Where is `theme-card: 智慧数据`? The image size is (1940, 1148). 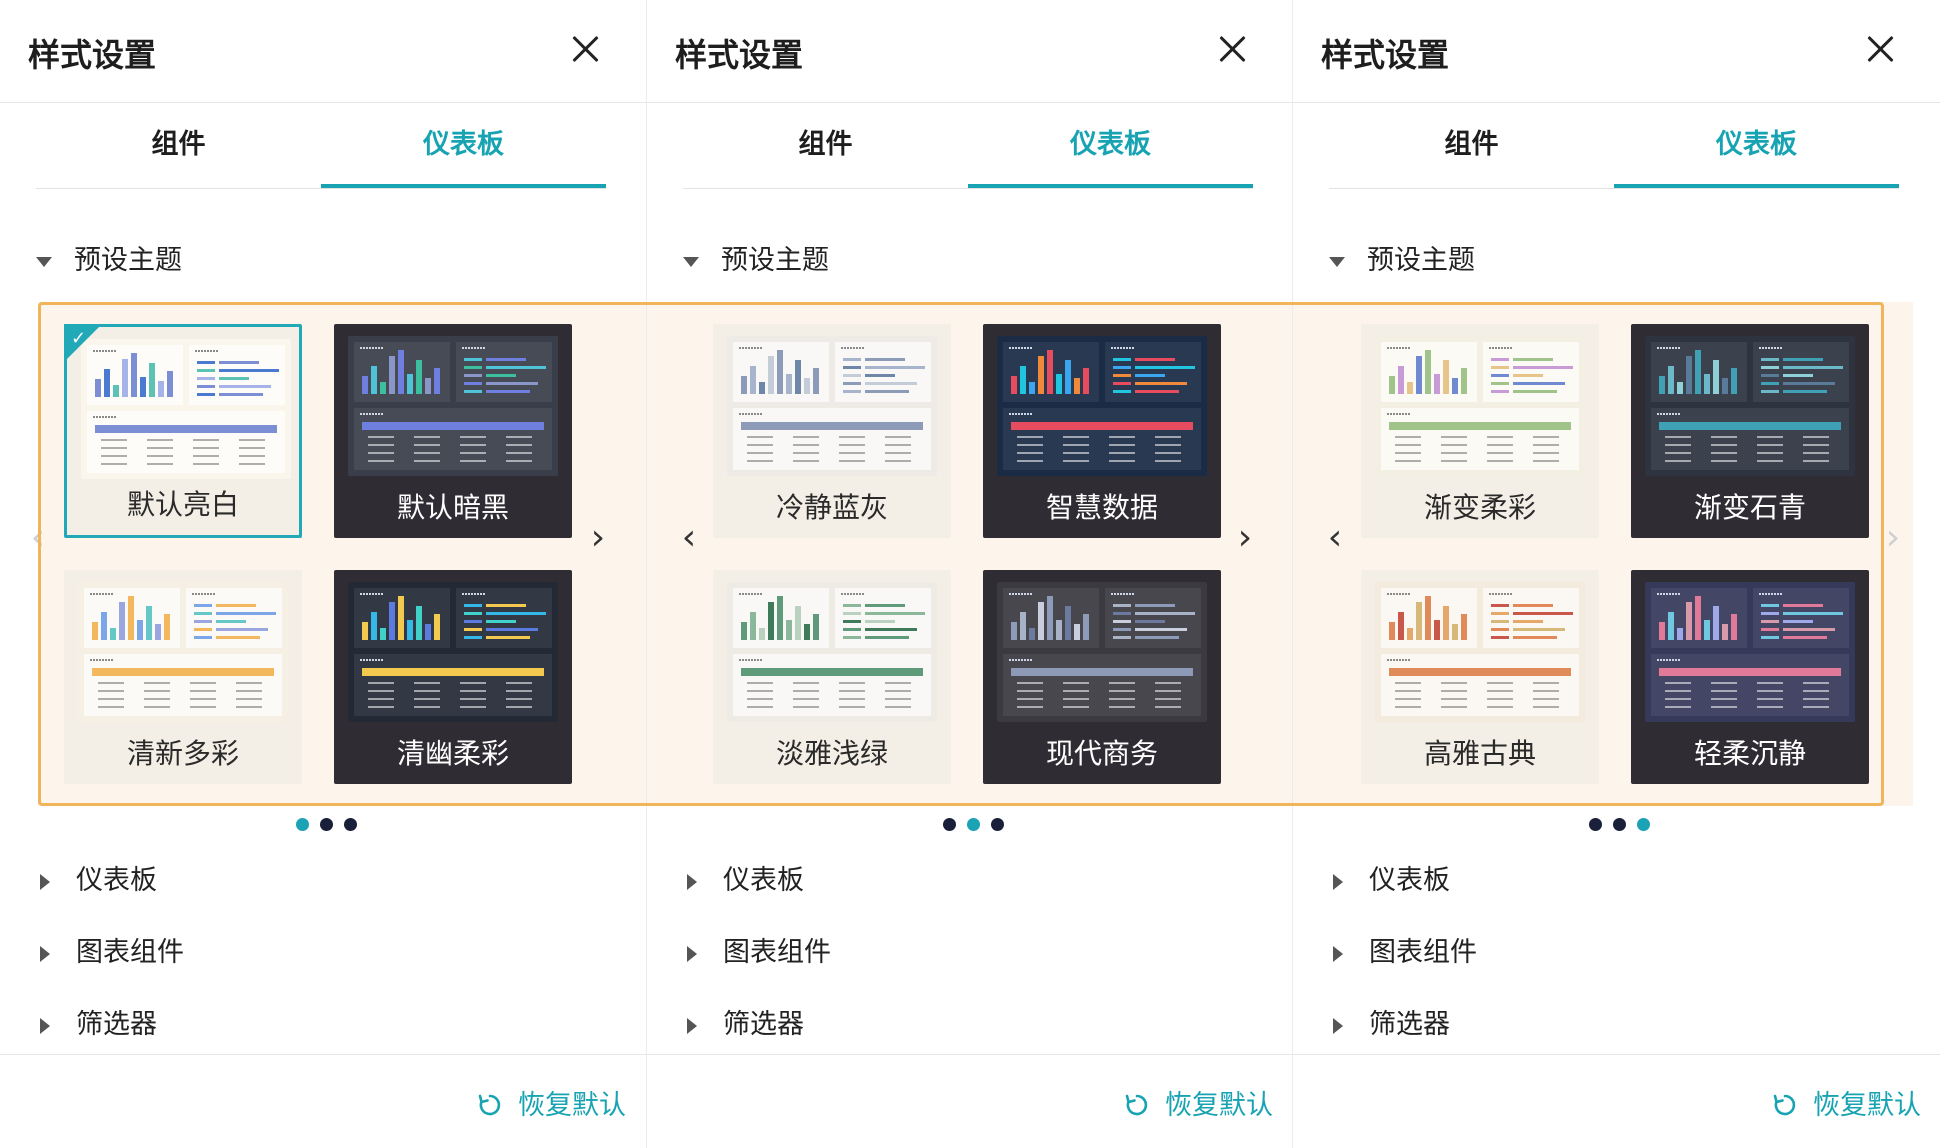
theme-card: 智慧数据 is located at coordinates (1102, 431).